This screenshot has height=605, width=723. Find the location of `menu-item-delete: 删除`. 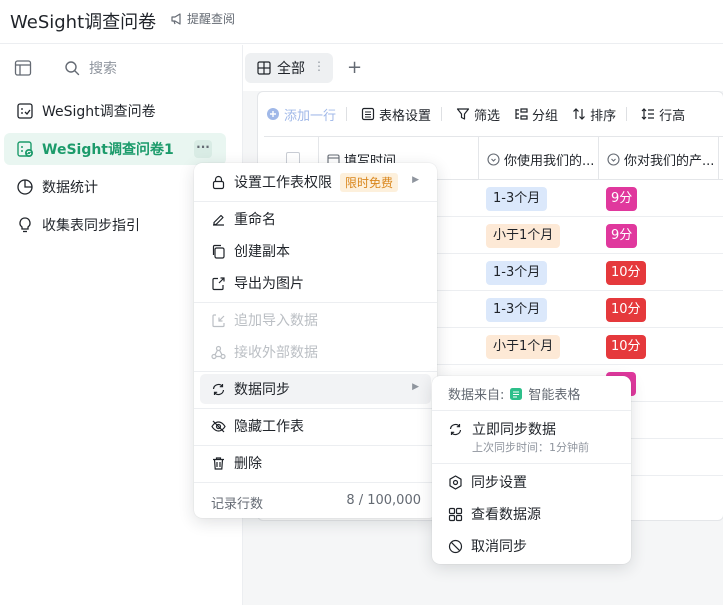

menu-item-delete: 删除 is located at coordinates (315, 463).